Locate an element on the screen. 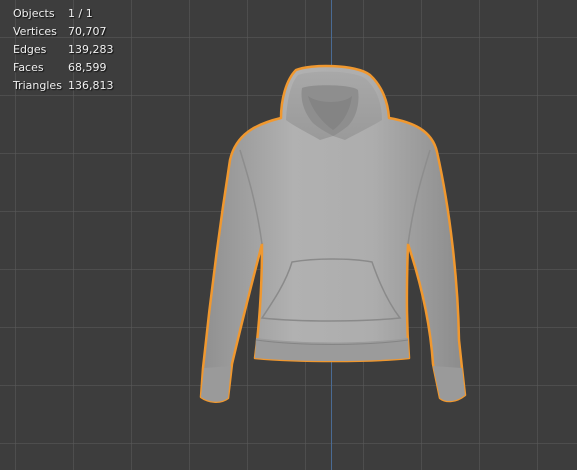 The image size is (577, 470). right-cuff is located at coordinates (449, 384).